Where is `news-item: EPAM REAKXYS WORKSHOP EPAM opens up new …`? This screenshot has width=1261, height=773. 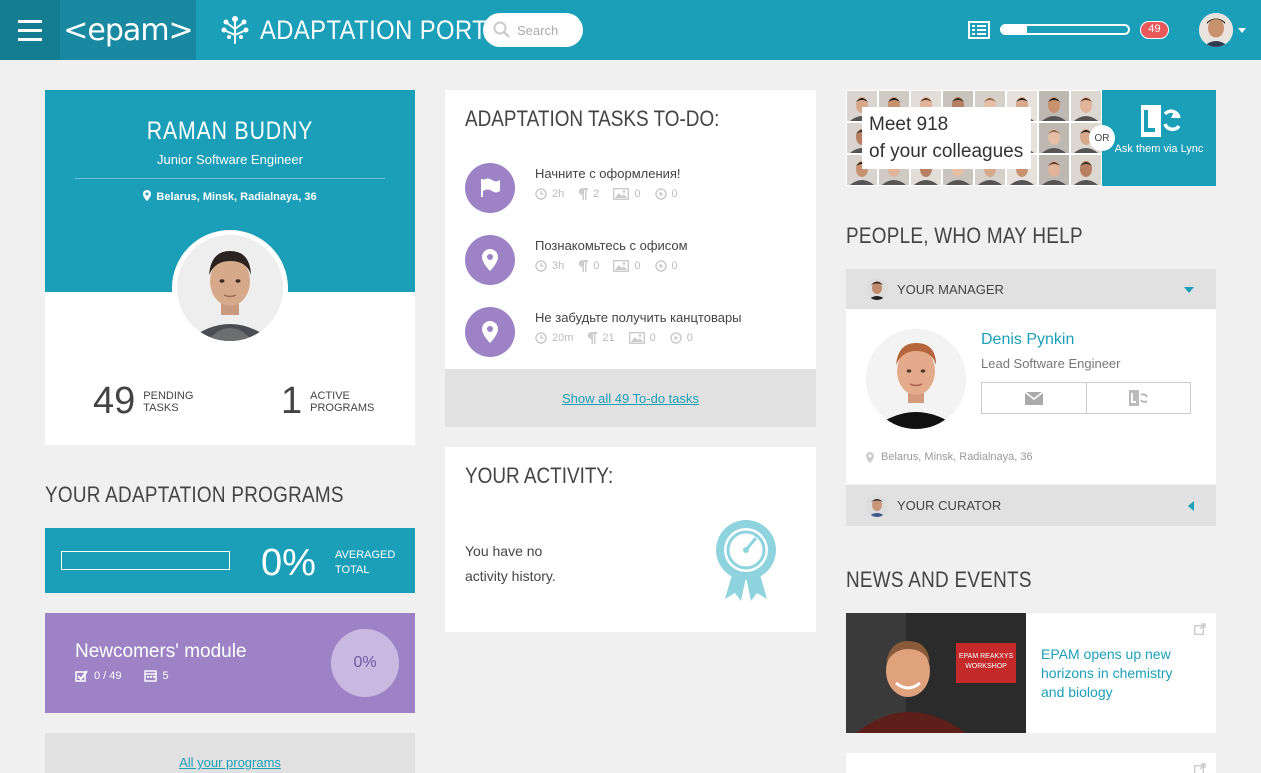 news-item: EPAM REAKXYS WORKSHOP EPAM opens up new … is located at coordinates (1031, 673).